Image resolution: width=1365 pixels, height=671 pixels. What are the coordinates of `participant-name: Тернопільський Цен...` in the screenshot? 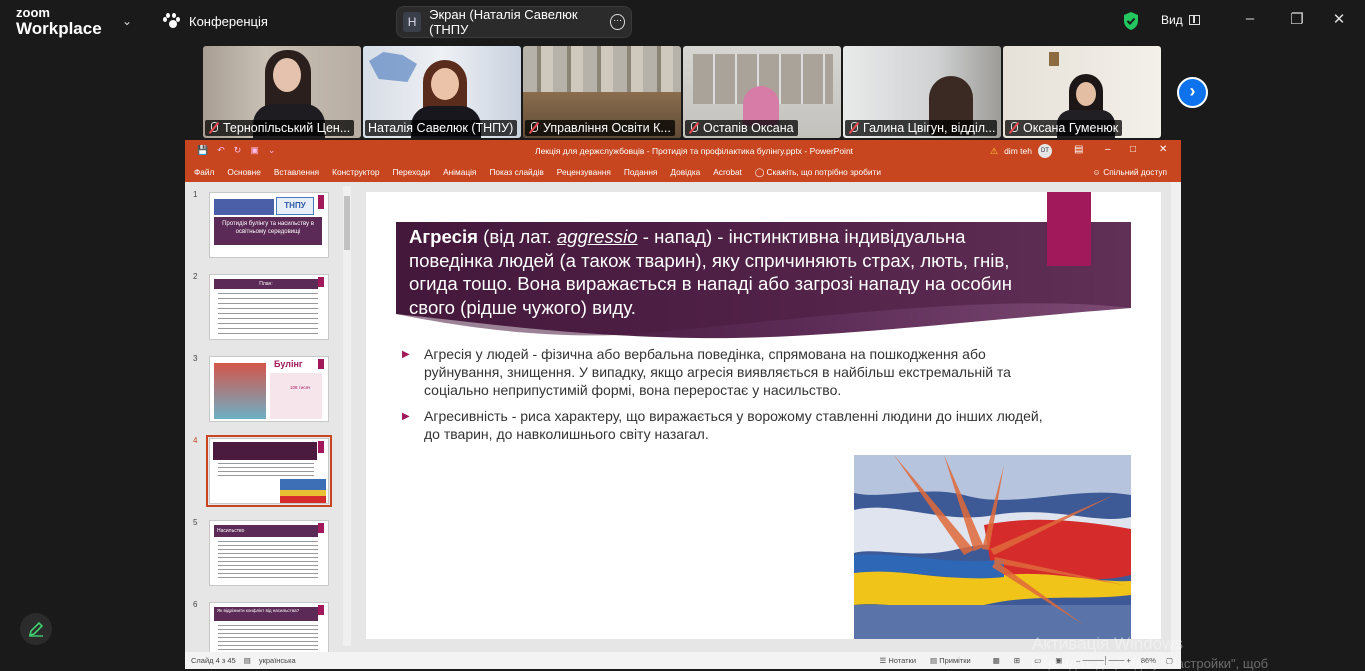 It's located at (280, 128).